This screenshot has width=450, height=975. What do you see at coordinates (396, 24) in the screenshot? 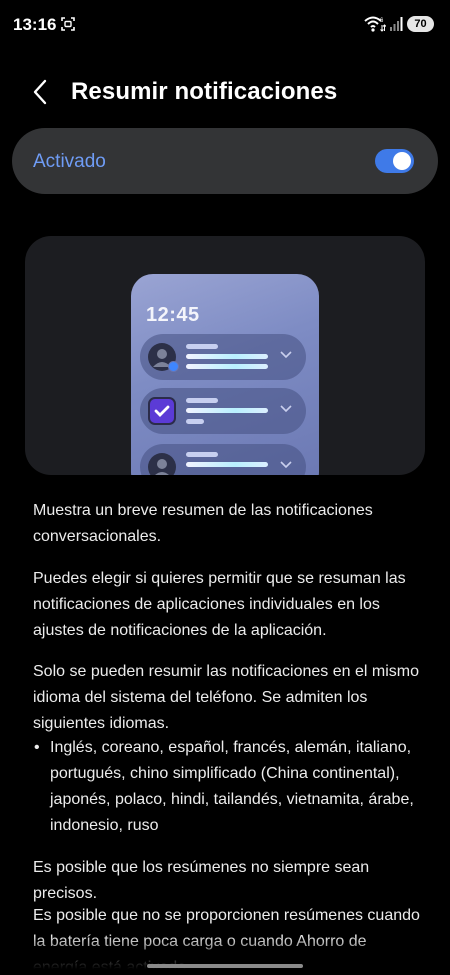
I see `signal-icon` at bounding box center [396, 24].